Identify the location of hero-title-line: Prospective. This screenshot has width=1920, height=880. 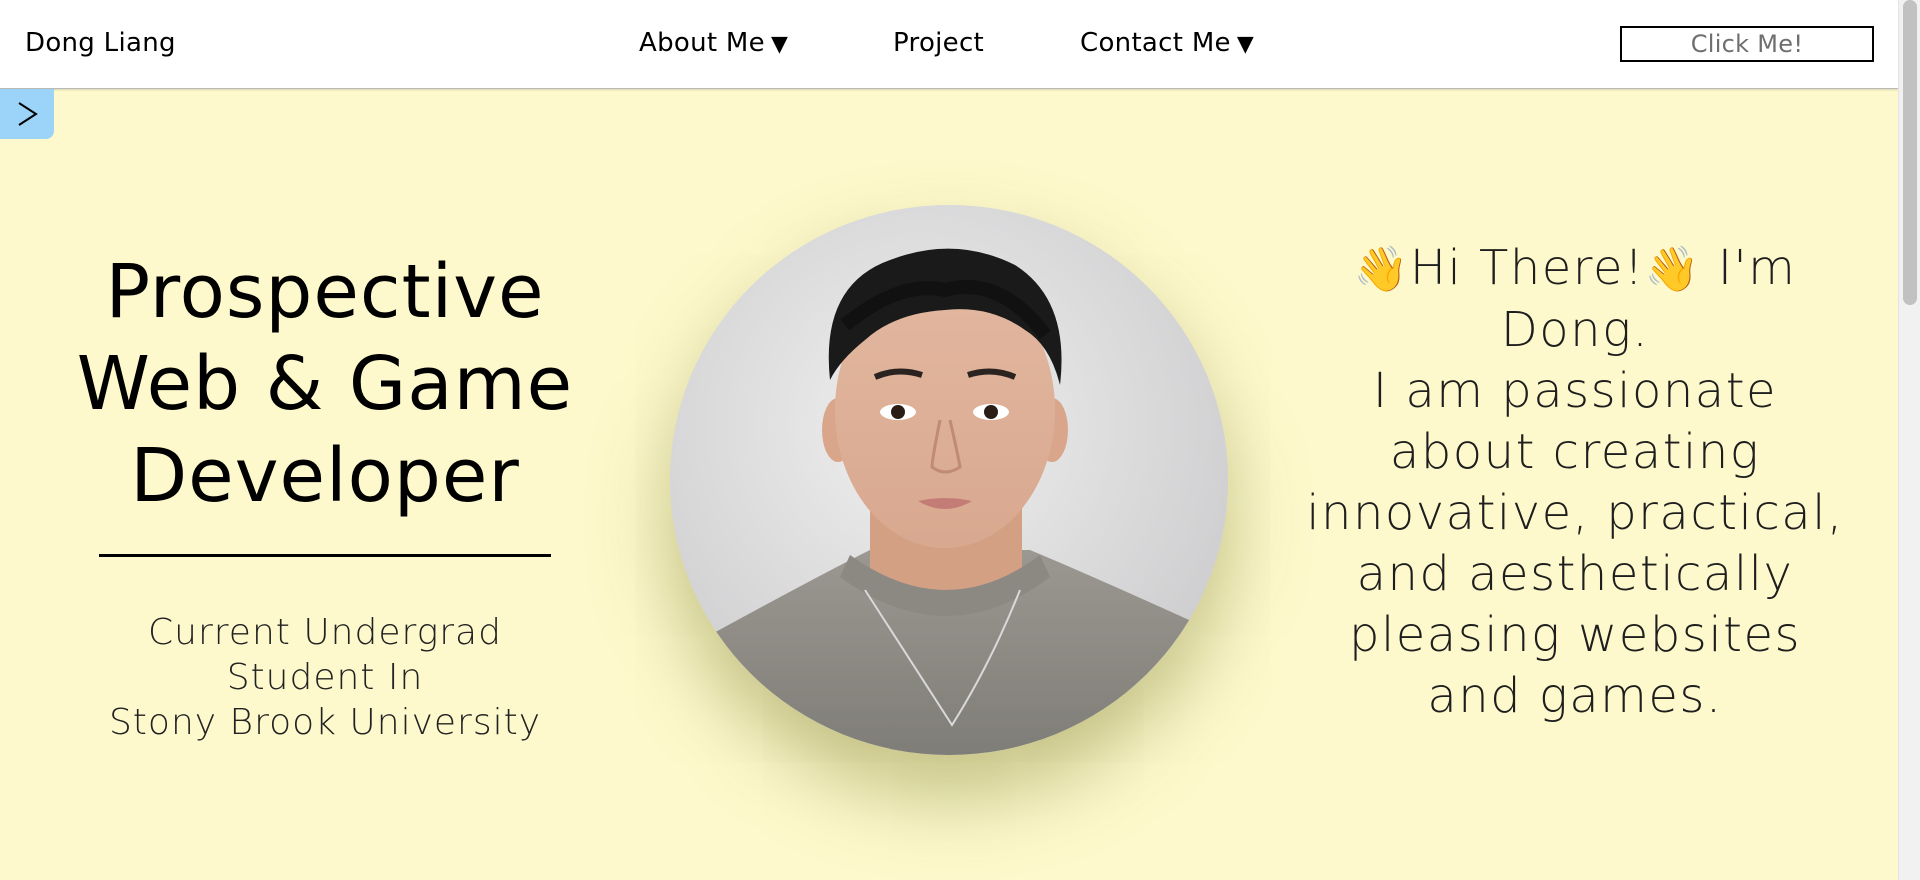
(325, 292).